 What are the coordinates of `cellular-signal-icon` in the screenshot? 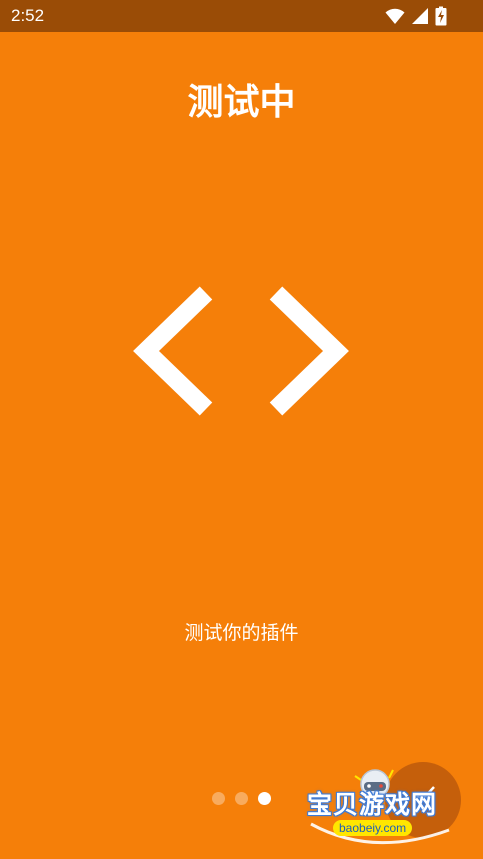 It's located at (420, 16).